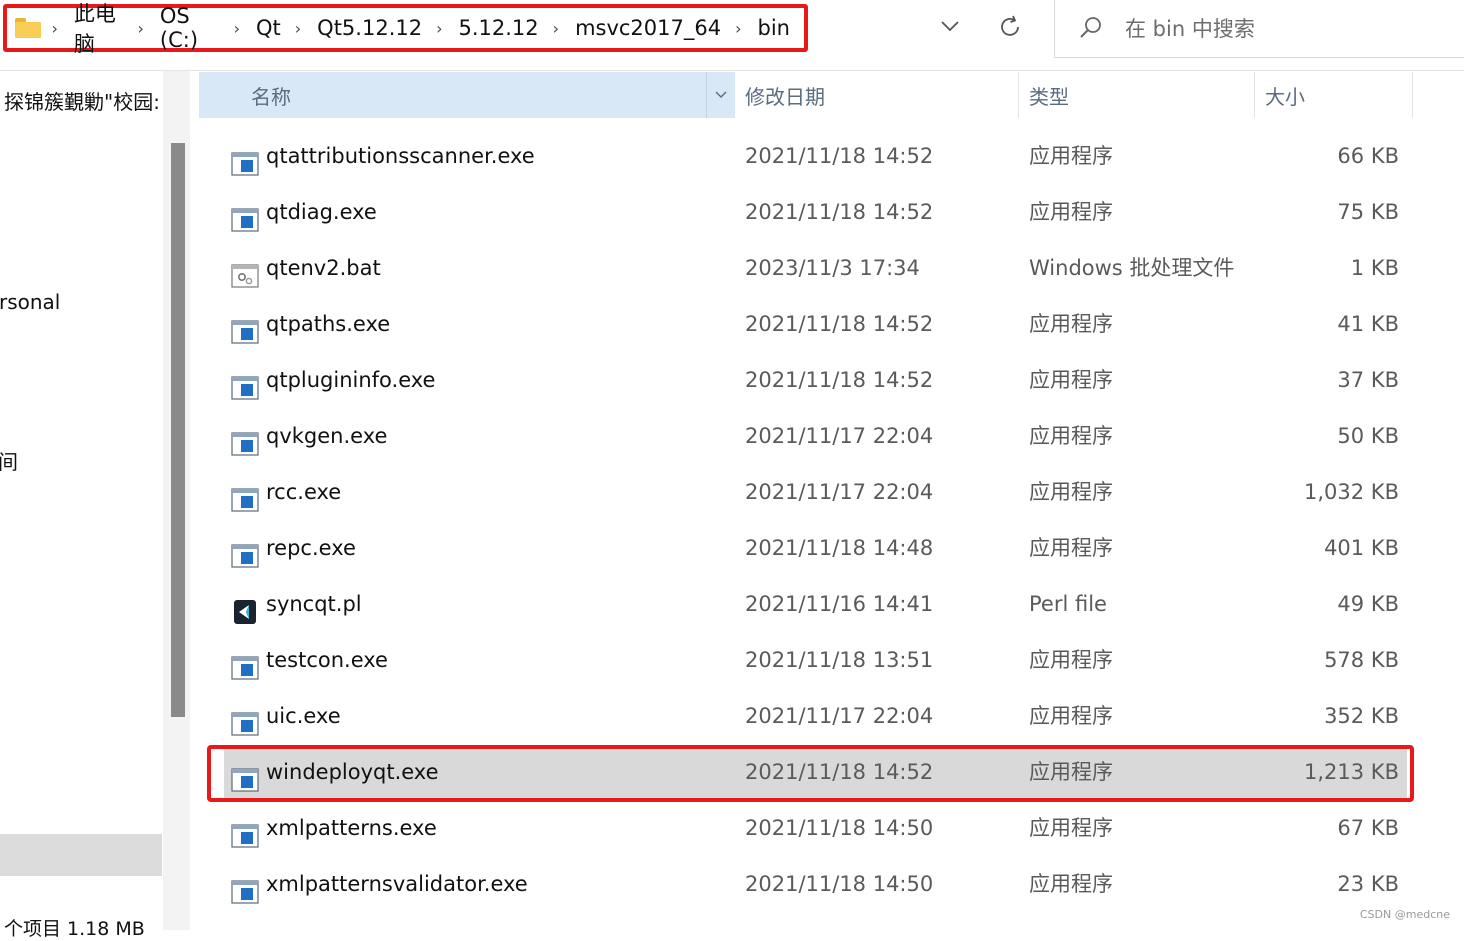 This screenshot has height=941, width=1464. What do you see at coordinates (494, 28) in the screenshot?
I see `breadcrumb-item-version: › 5.12.12` at bounding box center [494, 28].